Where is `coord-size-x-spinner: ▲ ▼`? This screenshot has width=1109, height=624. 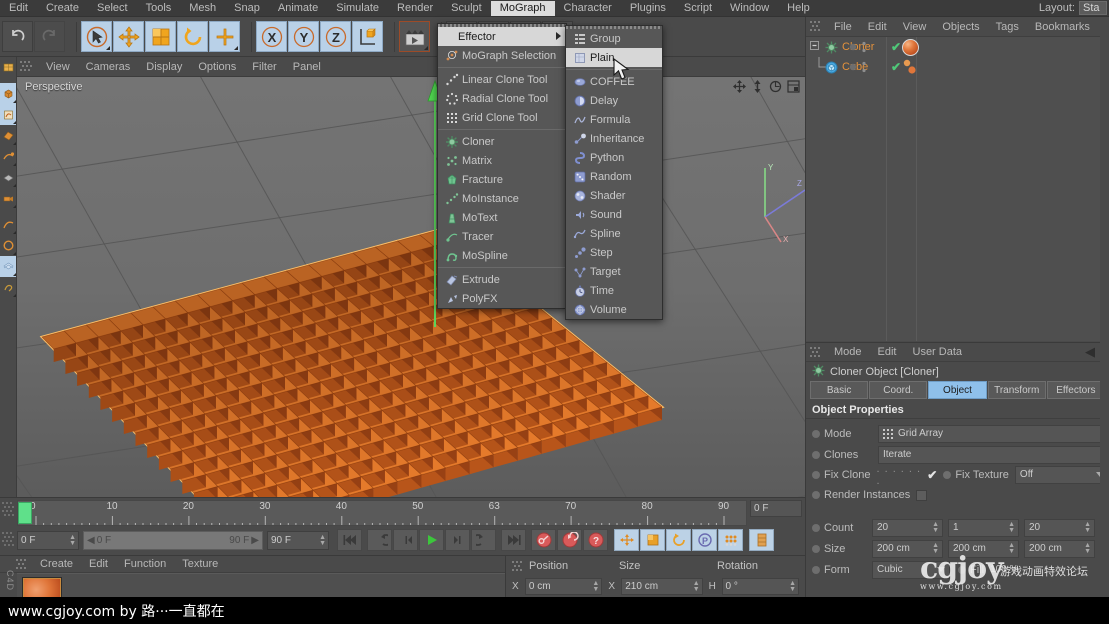
coord-size-x-spinner: ▲ ▼ is located at coordinates (696, 586).